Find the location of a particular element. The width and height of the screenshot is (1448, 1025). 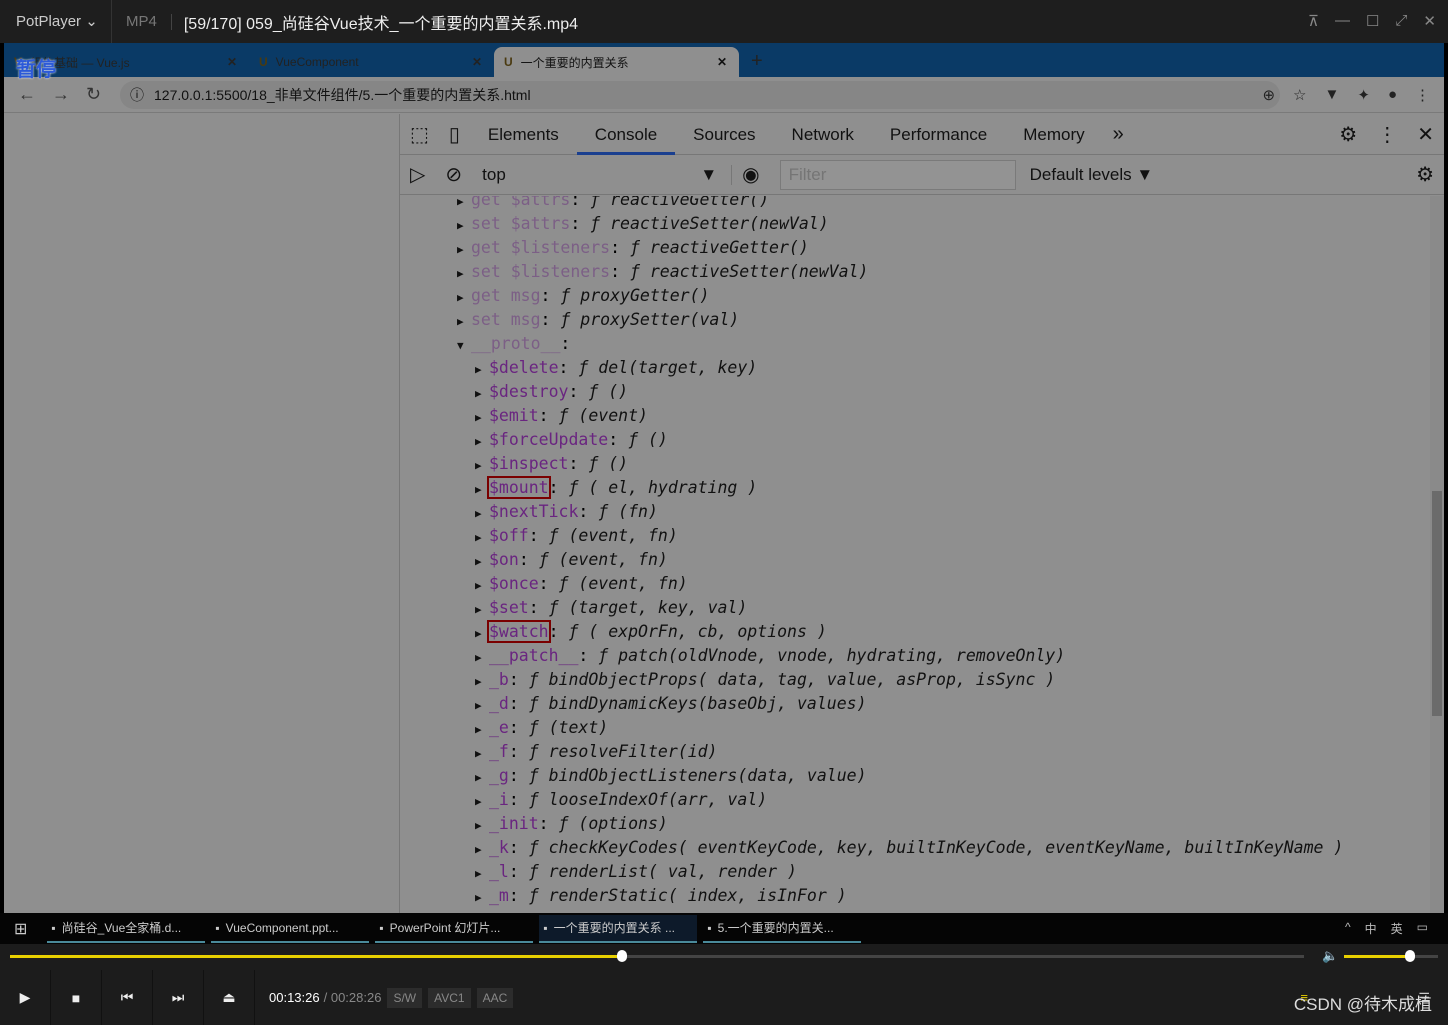

minimize-icon: — is located at coordinates (1342, 21).